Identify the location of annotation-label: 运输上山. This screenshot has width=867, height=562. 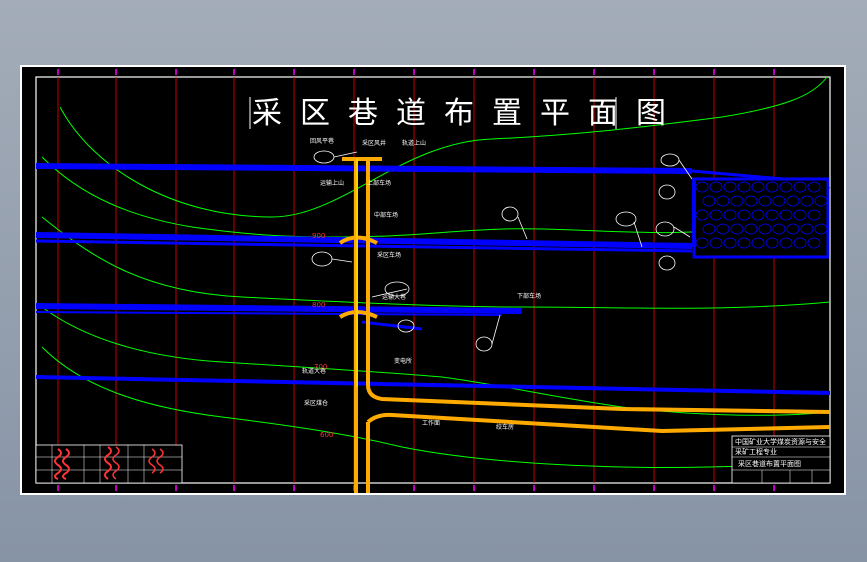
(332, 183).